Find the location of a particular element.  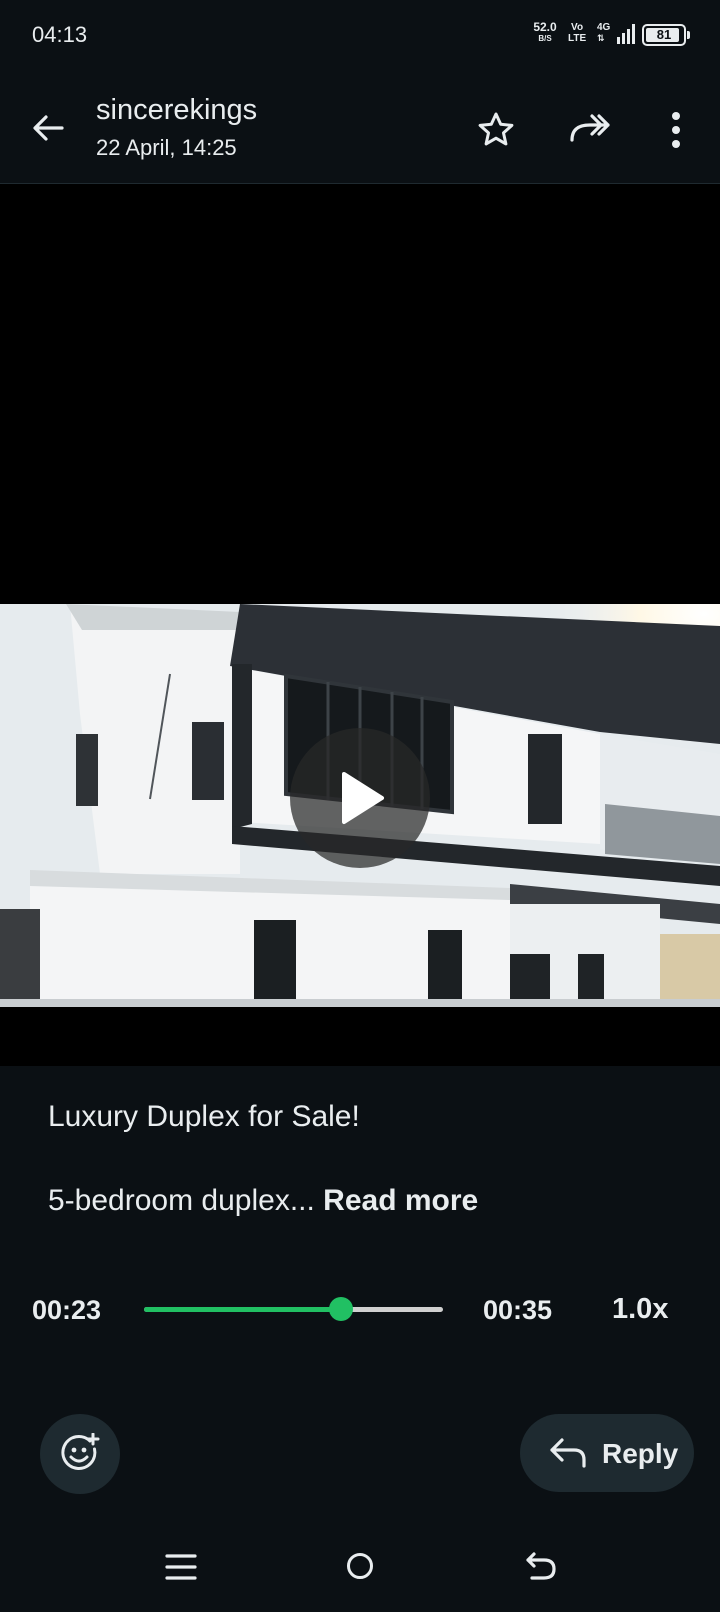

read-more-link: Read more is located at coordinates (400, 1200).